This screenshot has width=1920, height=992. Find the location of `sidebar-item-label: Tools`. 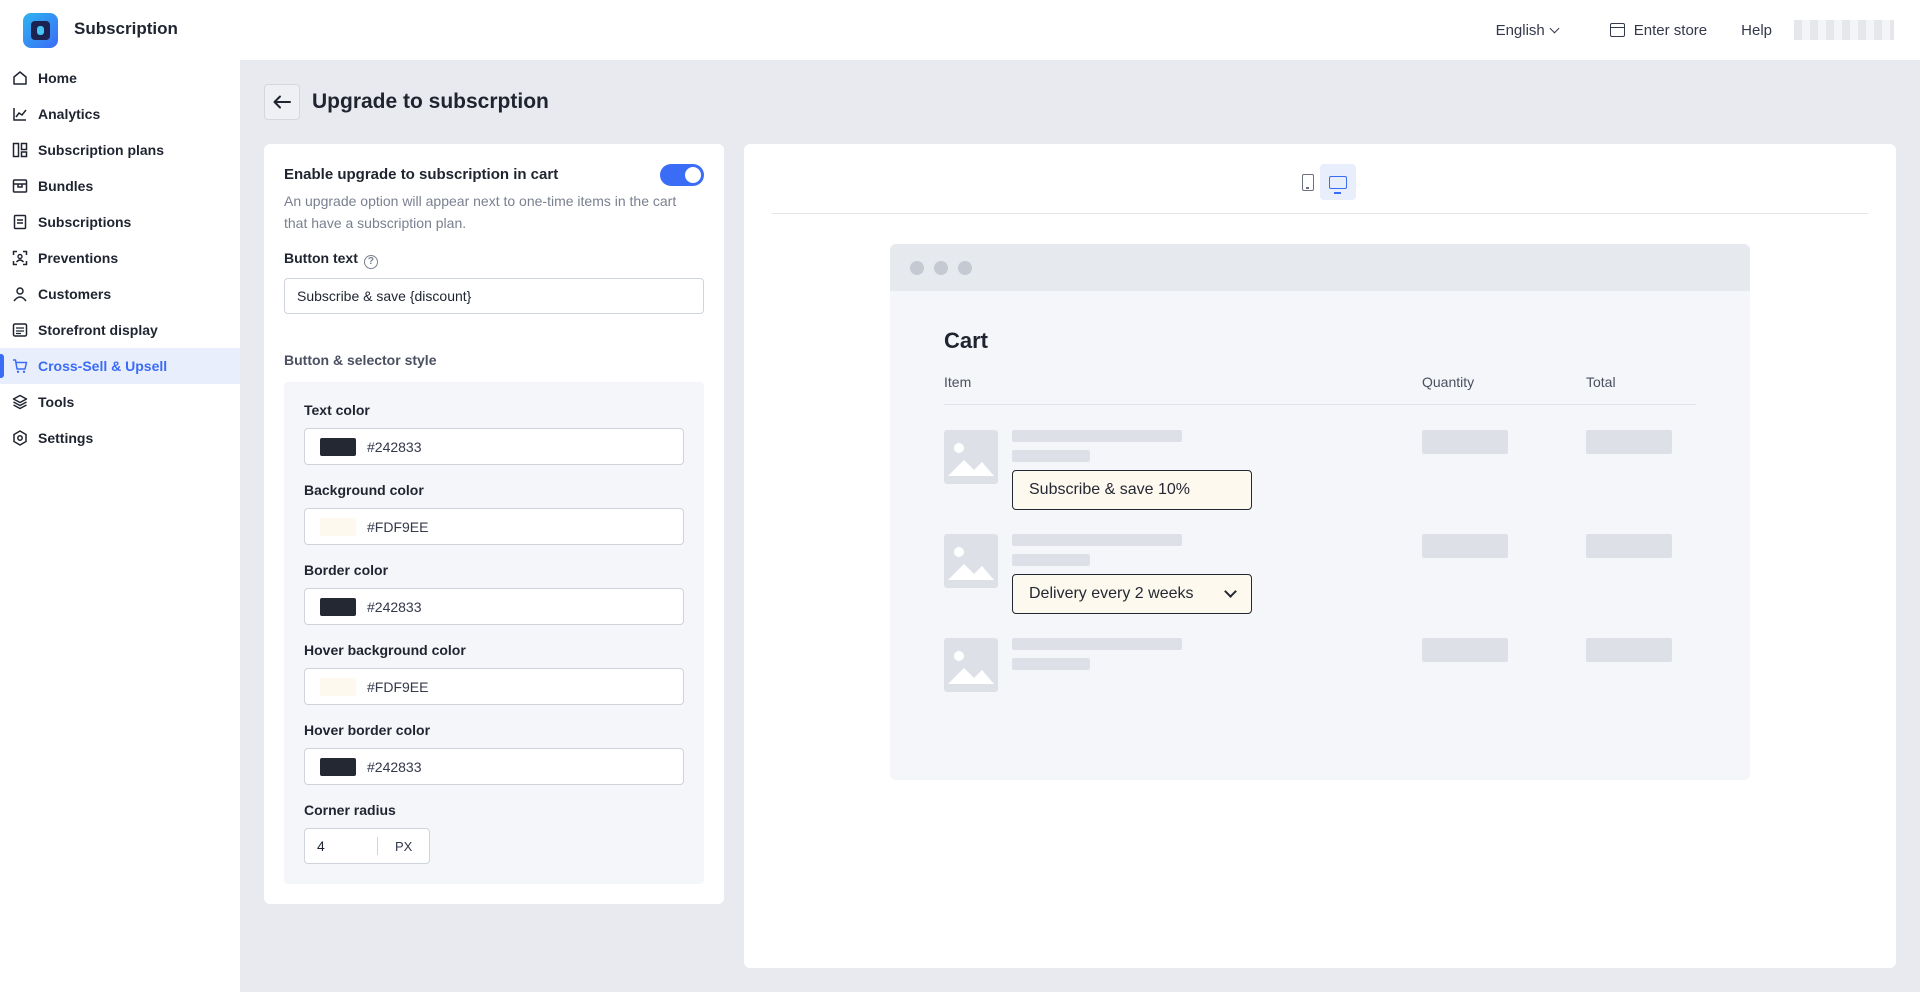

sidebar-item-label: Tools is located at coordinates (56, 402).